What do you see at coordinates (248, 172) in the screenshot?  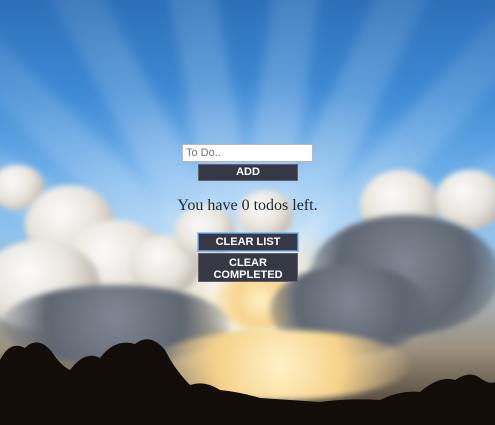 I see `add-button: ADD` at bounding box center [248, 172].